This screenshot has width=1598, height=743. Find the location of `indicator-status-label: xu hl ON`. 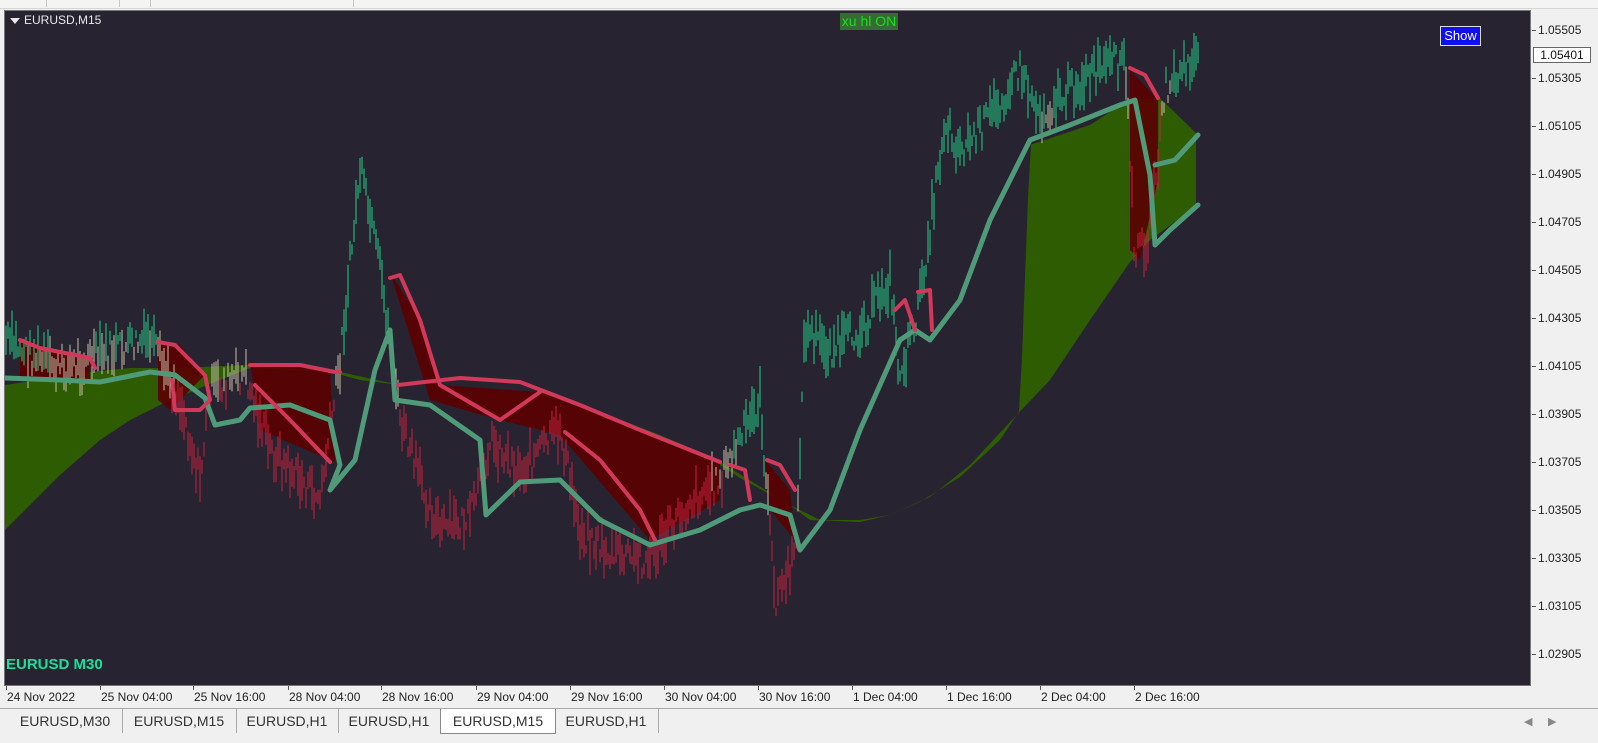

indicator-status-label: xu hl ON is located at coordinates (869, 21).